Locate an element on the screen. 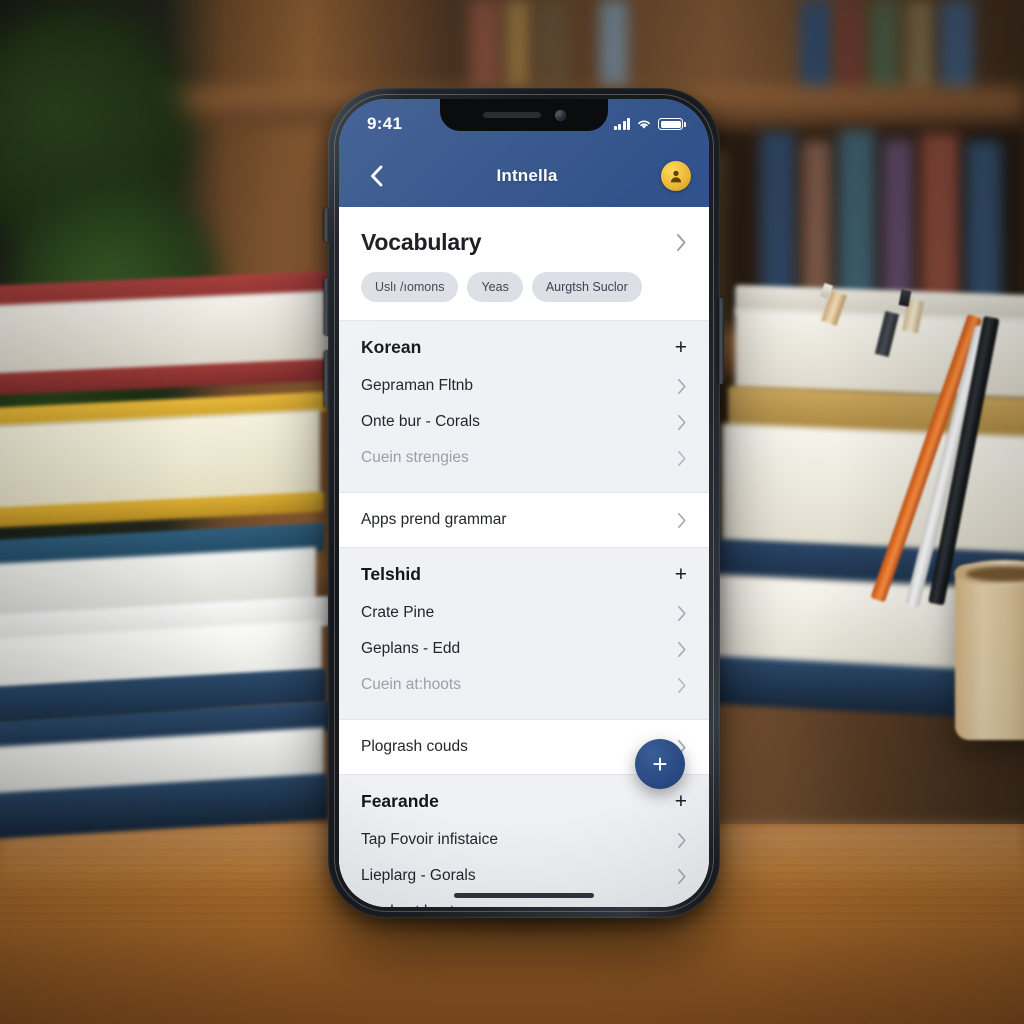 Image resolution: width=1024 pixels, height=1024 pixels. list-item: Tap Fovoir infistaice is located at coordinates (524, 840).